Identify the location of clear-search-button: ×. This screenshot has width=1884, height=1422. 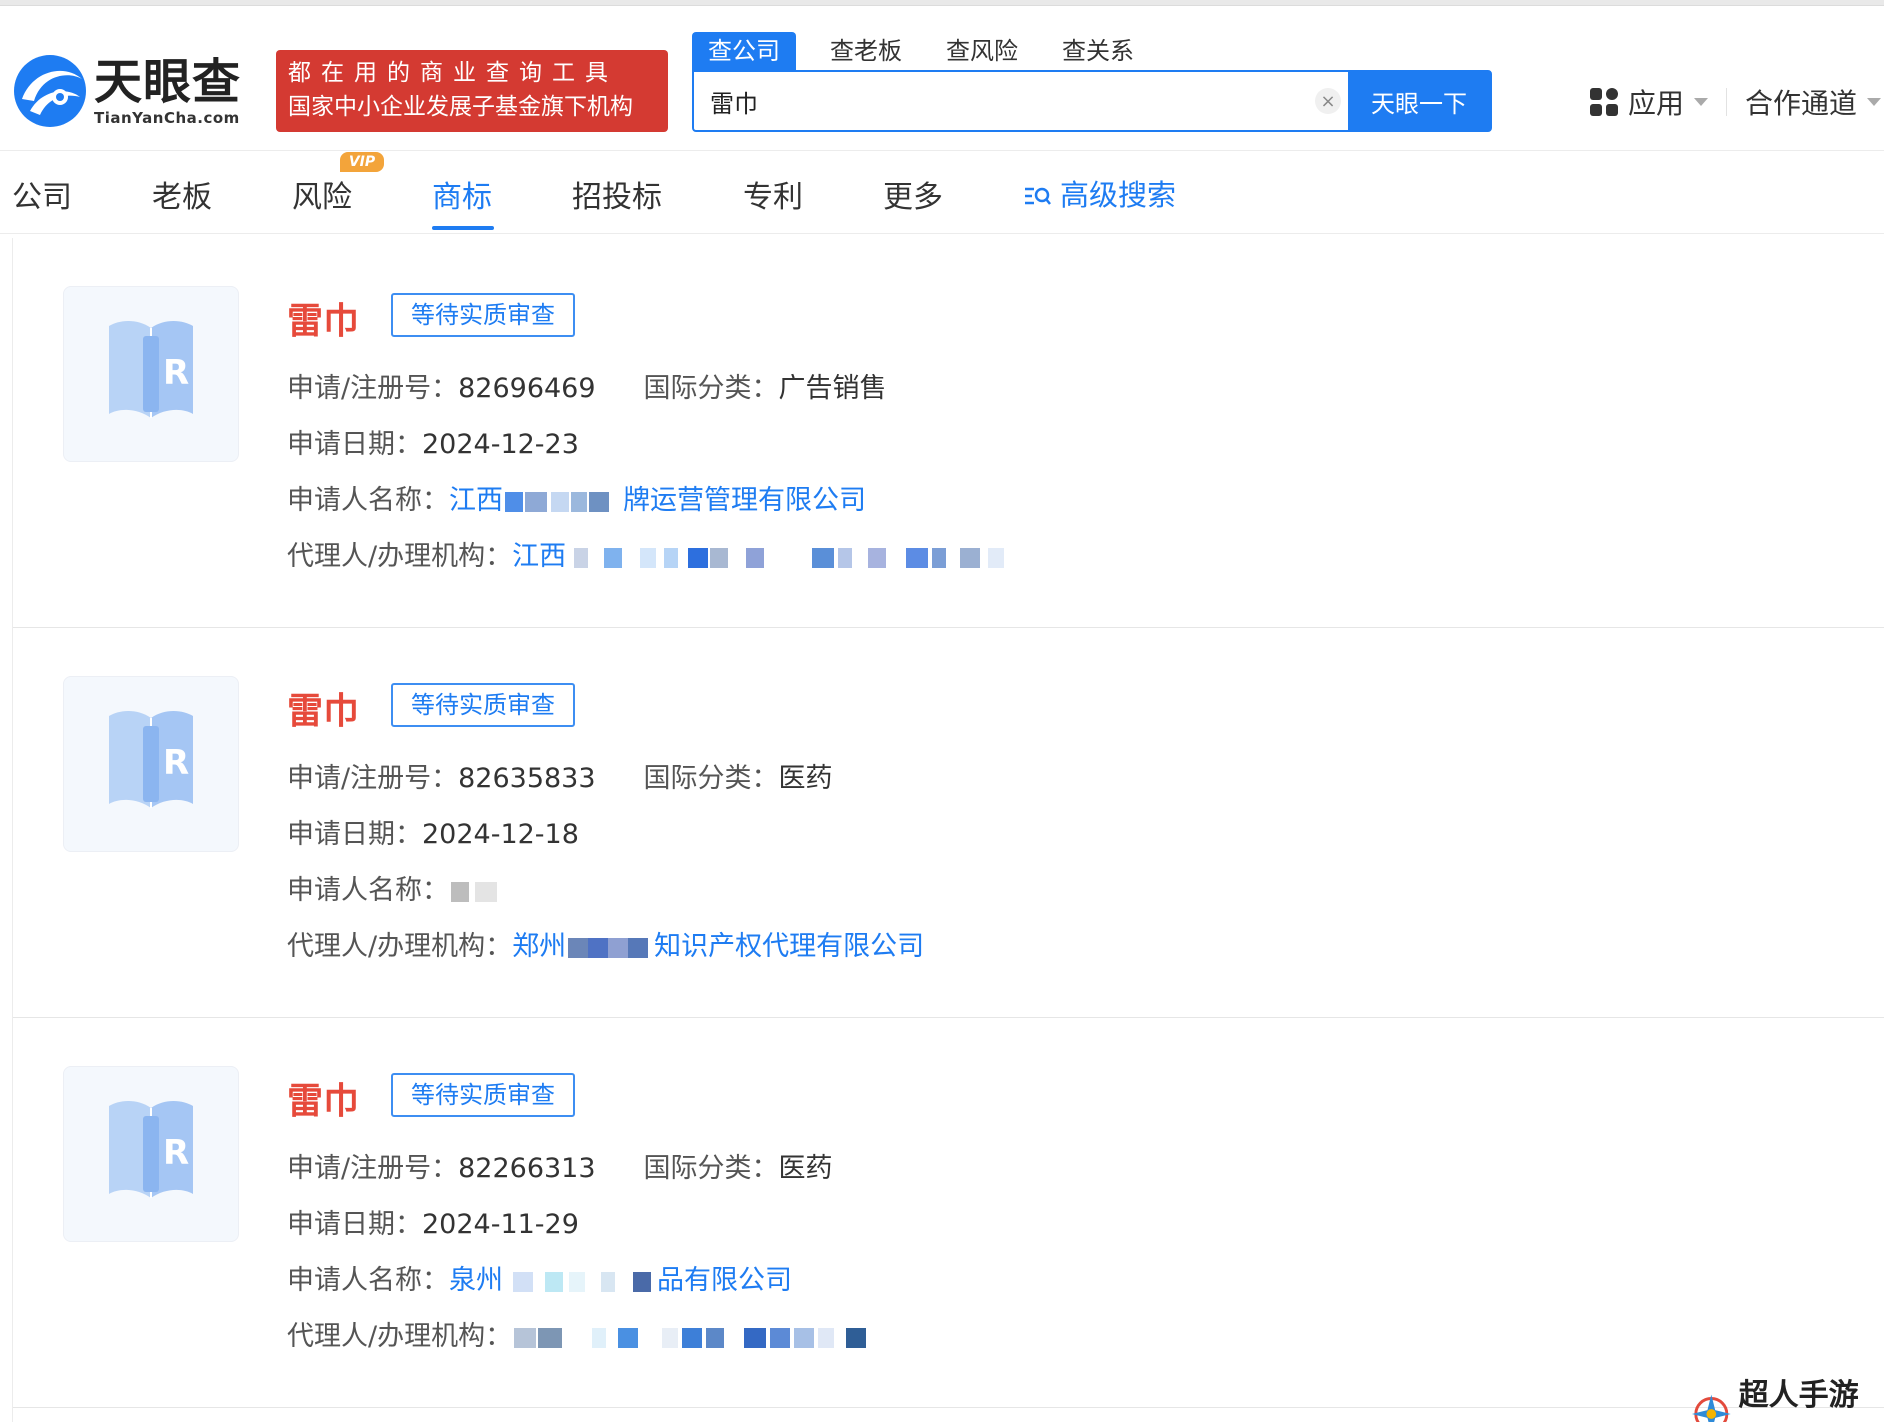
(1328, 101).